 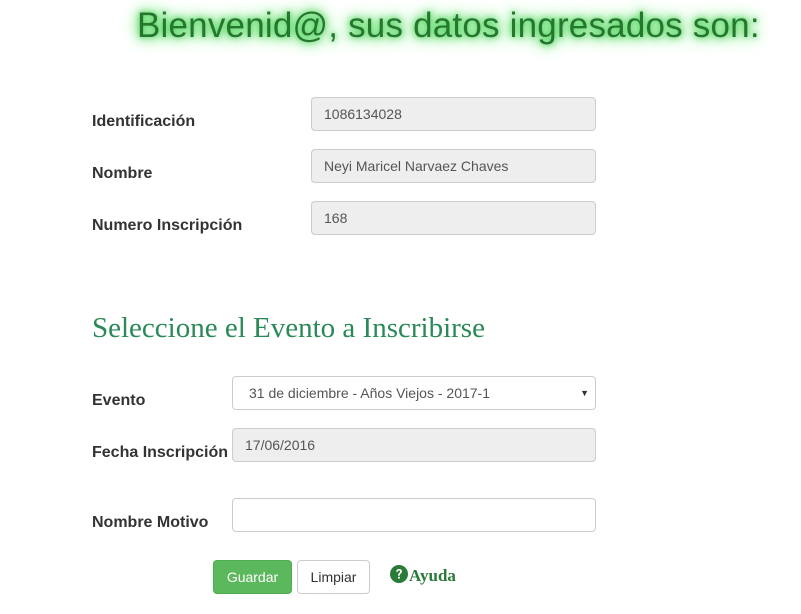 What do you see at coordinates (453, 166) in the screenshot?
I see `name-field: Neyi Maricel Narvaez Chaves` at bounding box center [453, 166].